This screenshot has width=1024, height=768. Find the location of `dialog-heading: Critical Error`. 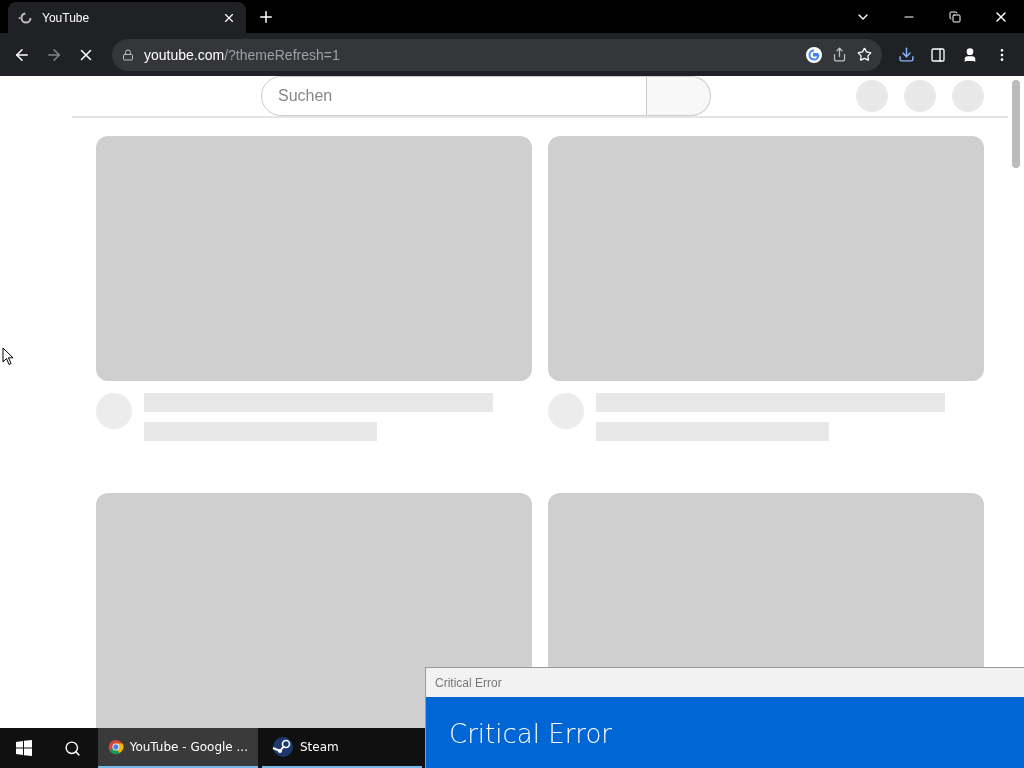

dialog-heading: Critical Error is located at coordinates (531, 734).